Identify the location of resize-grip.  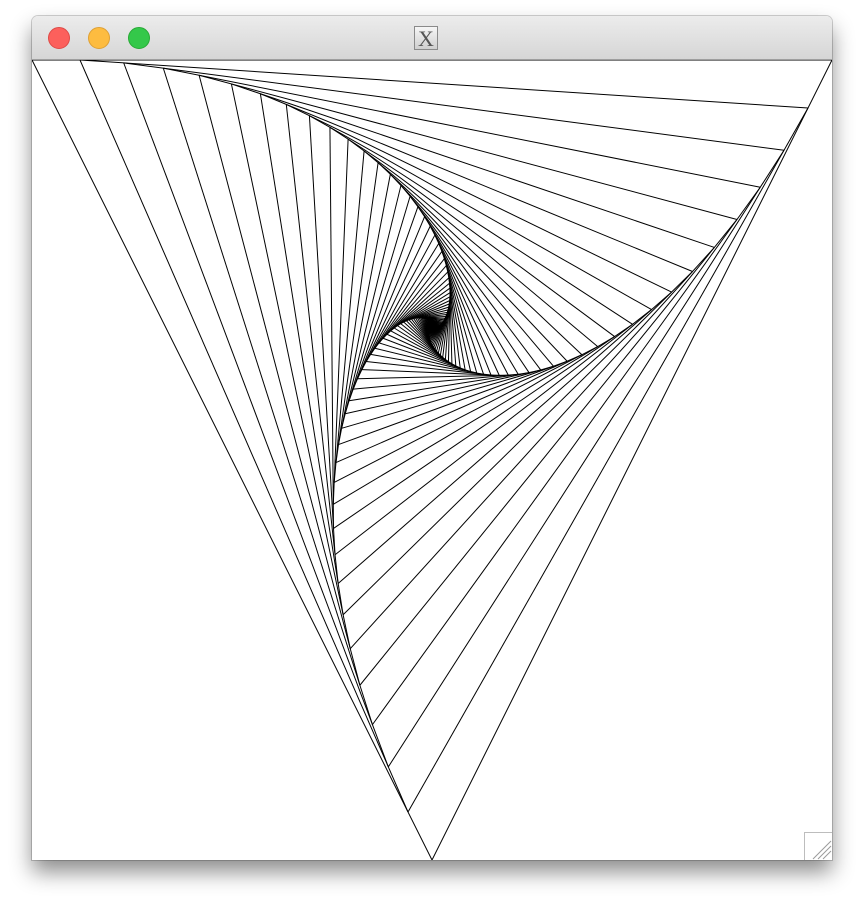
(818, 846).